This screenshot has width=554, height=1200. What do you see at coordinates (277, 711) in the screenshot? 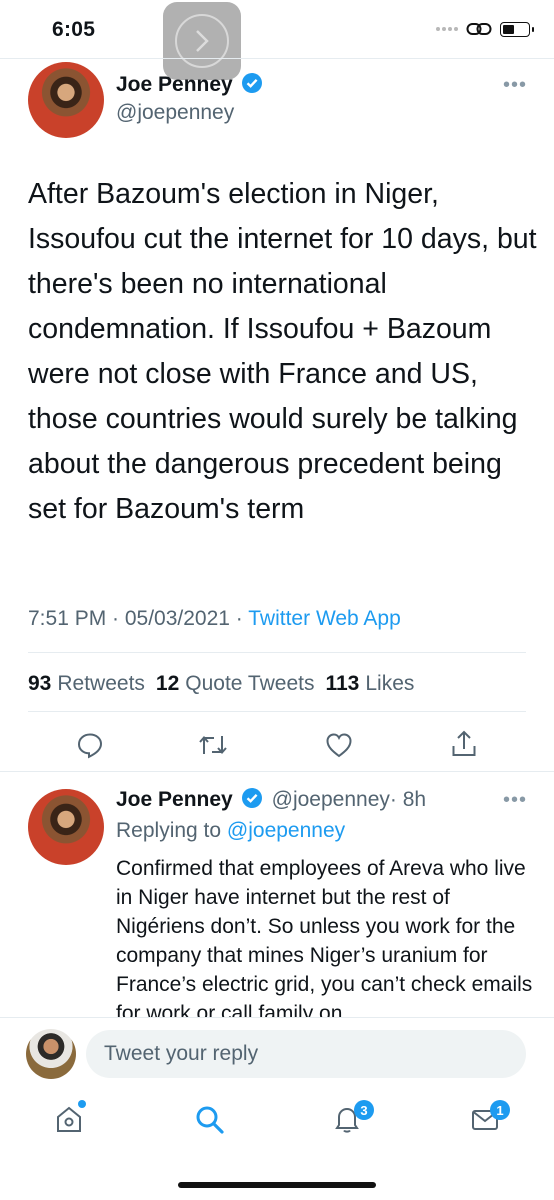
I see `stats-divider` at bounding box center [277, 711].